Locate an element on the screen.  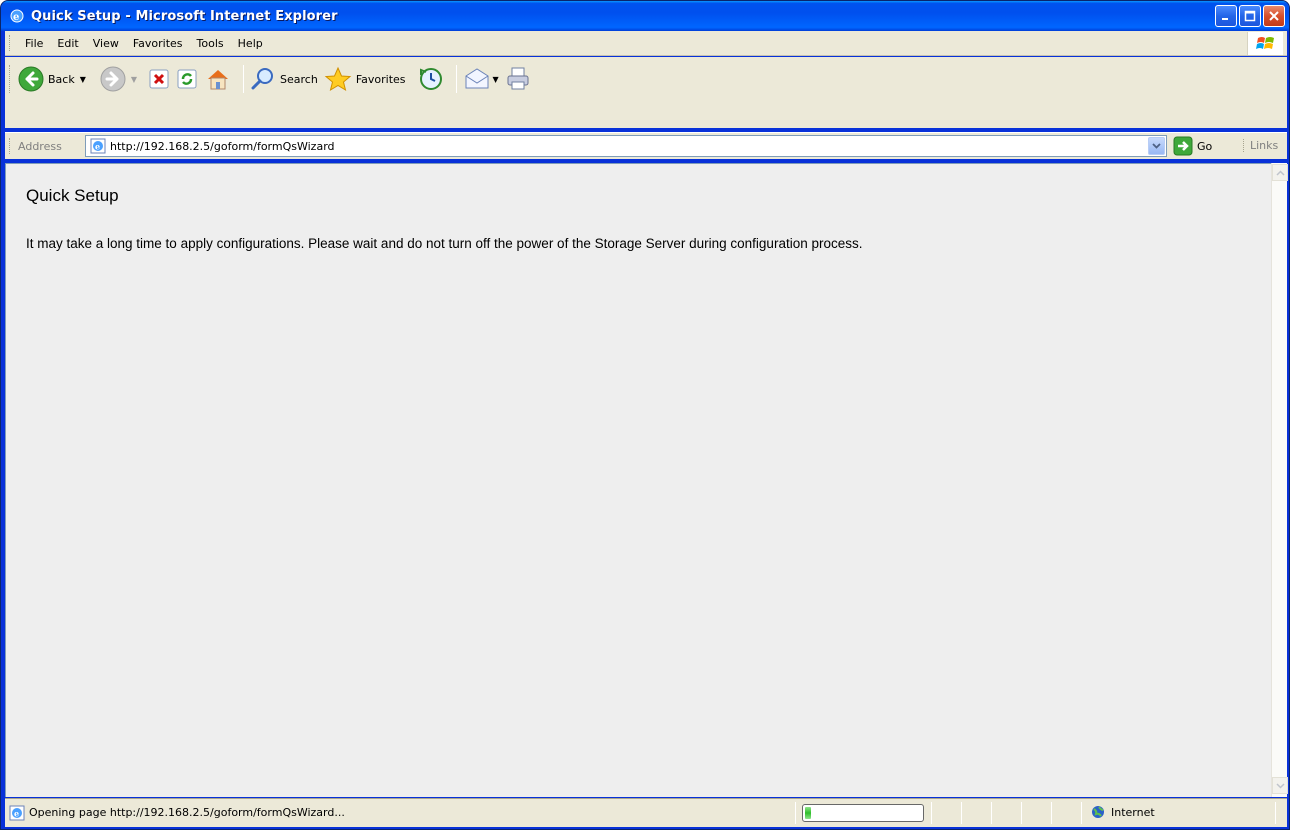
search-label: Search is located at coordinates (299, 79).